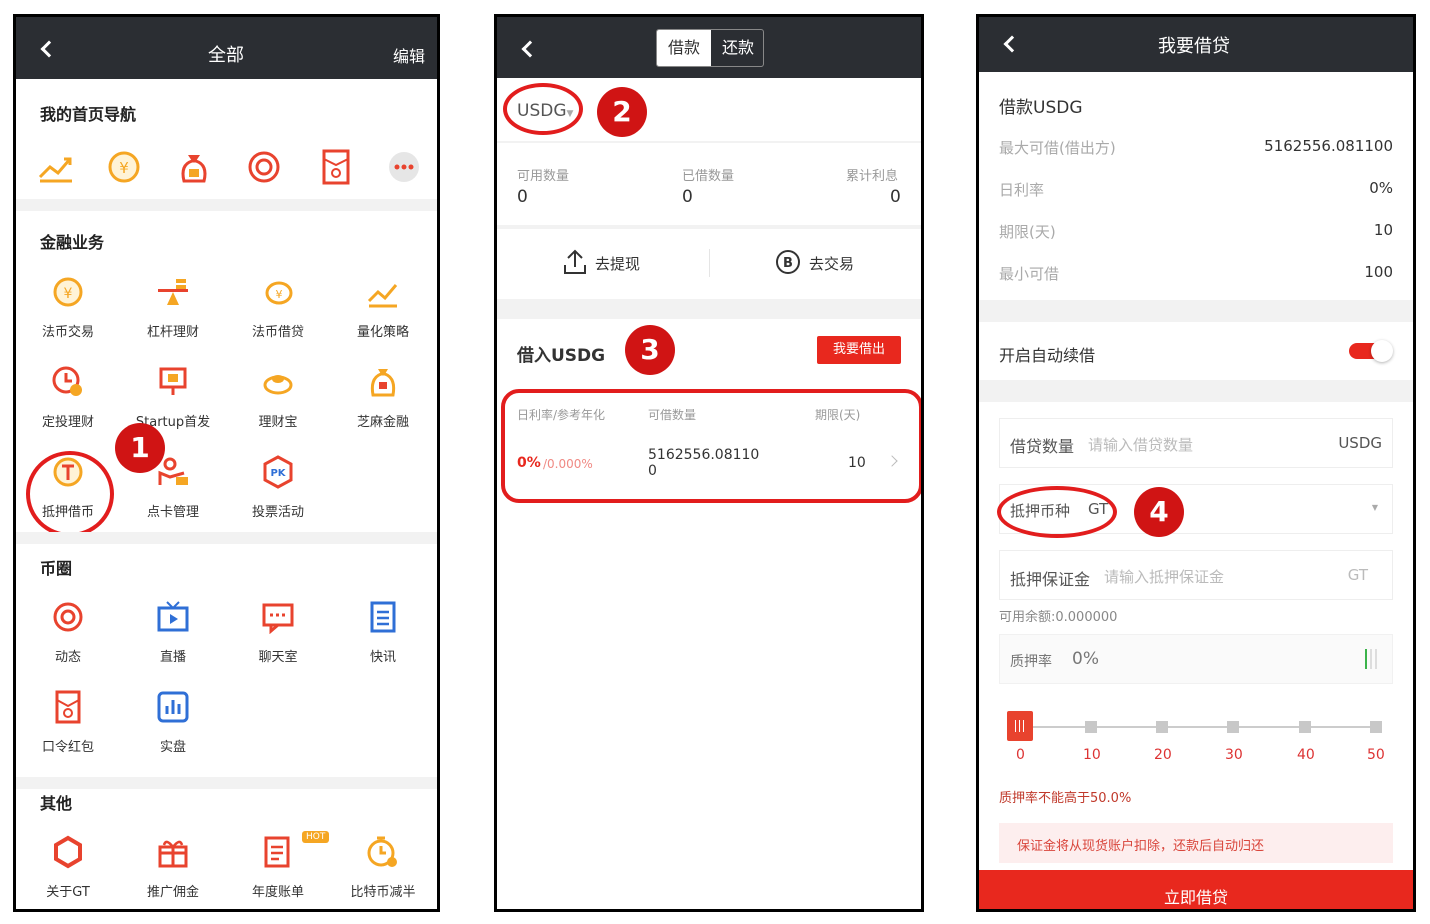  Describe the element at coordinates (278, 385) in the screenshot. I see `gold-ingot-icon` at that location.